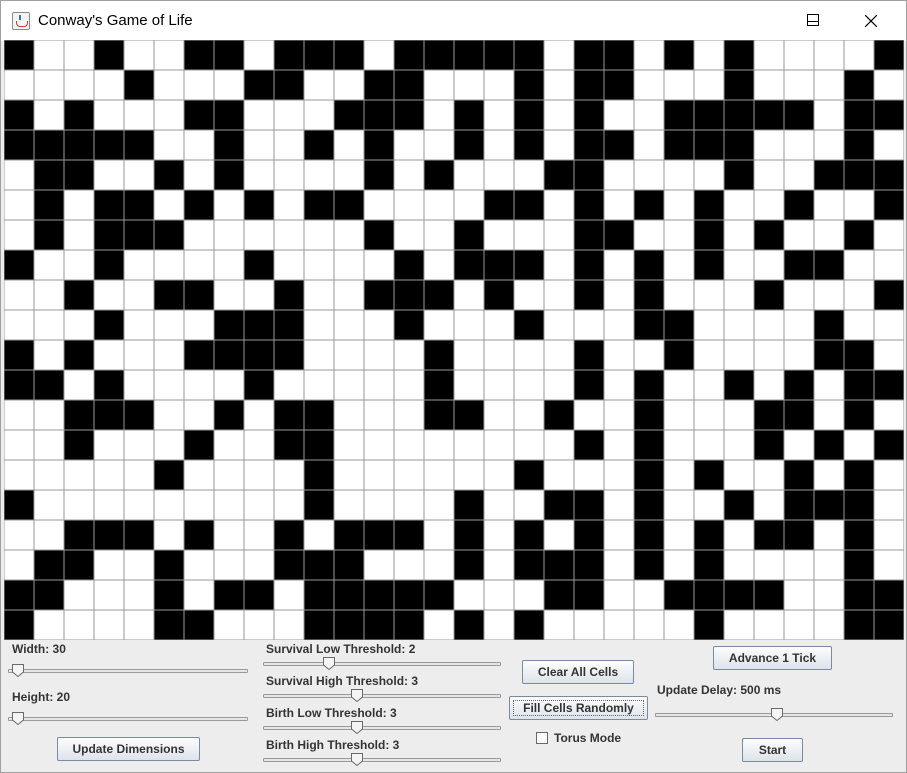  I want to click on survival-high-slider, so click(382, 696).